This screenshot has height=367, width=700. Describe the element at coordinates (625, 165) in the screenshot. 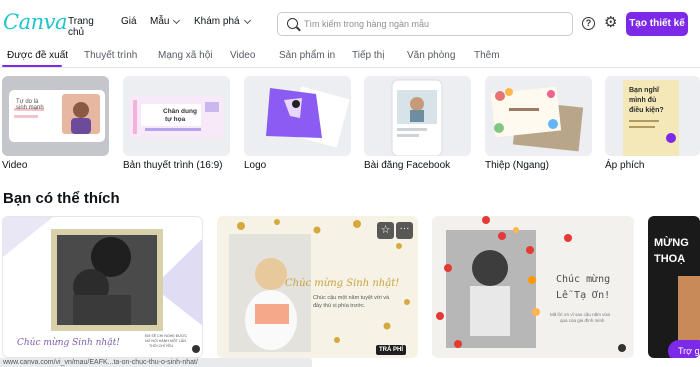

I see `category-poster-label: Áp phích` at that location.